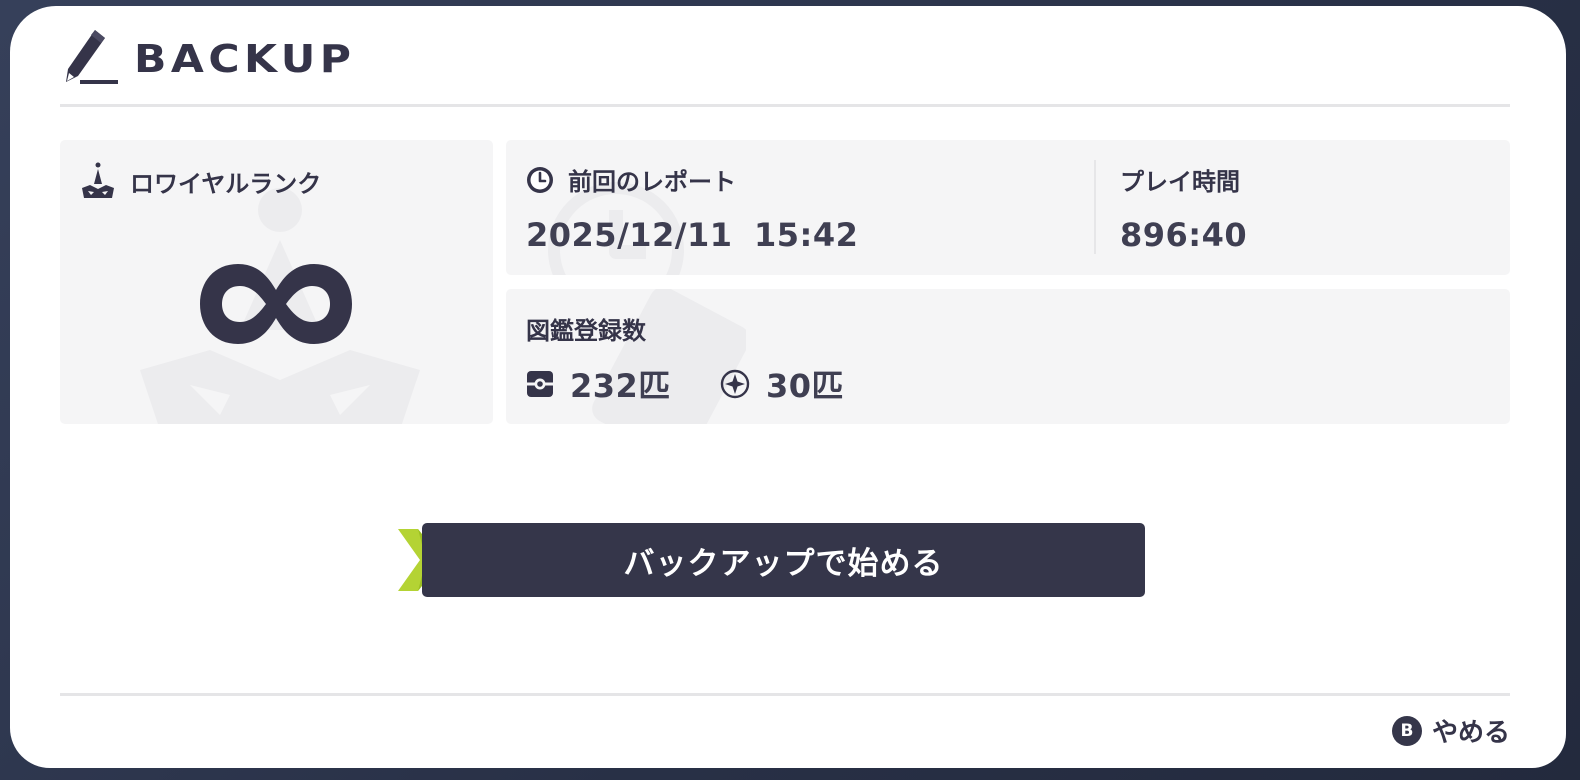  I want to click on other-count: 30匹, so click(782, 384).